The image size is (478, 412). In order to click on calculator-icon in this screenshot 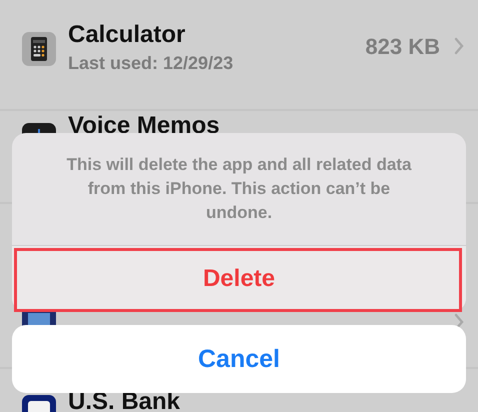, I will do `click(39, 49)`.